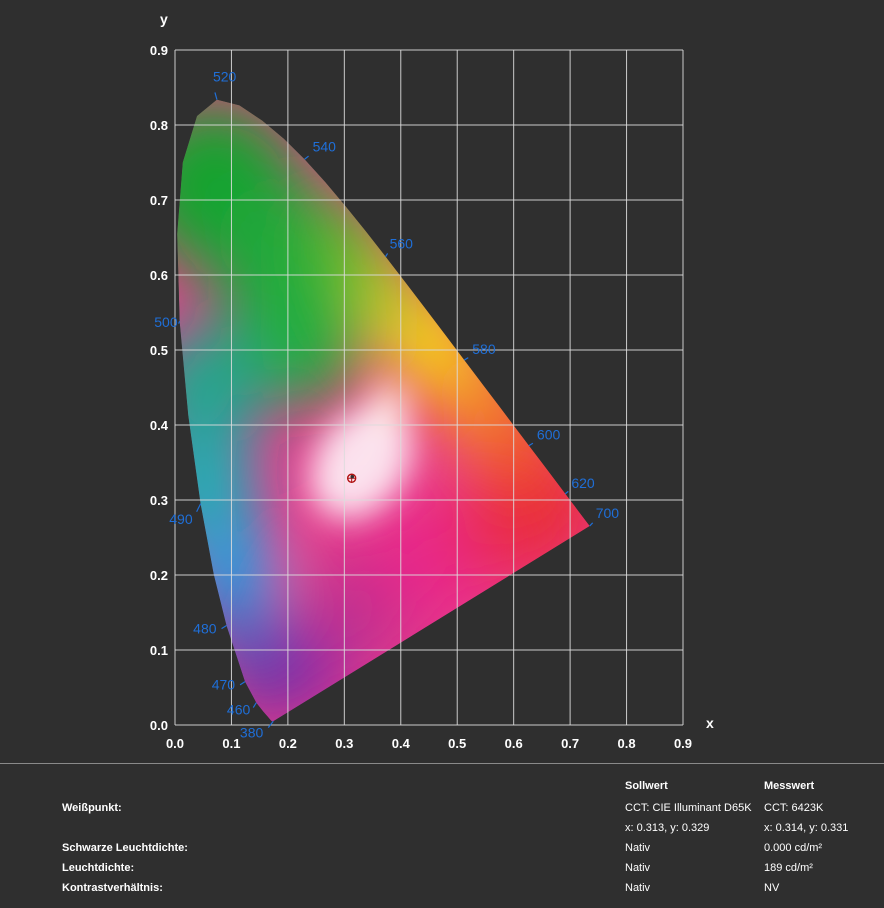 Image resolution: width=884 pixels, height=908 pixels. What do you see at coordinates (225, 77) in the screenshot?
I see `wavelength-label: 520` at bounding box center [225, 77].